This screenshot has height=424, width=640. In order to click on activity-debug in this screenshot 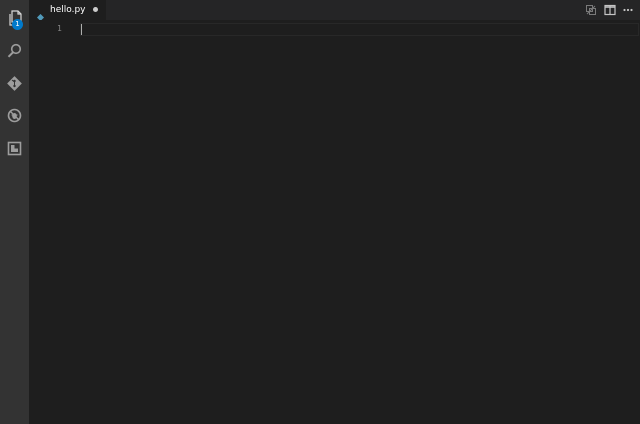, I will do `click(14, 115)`.